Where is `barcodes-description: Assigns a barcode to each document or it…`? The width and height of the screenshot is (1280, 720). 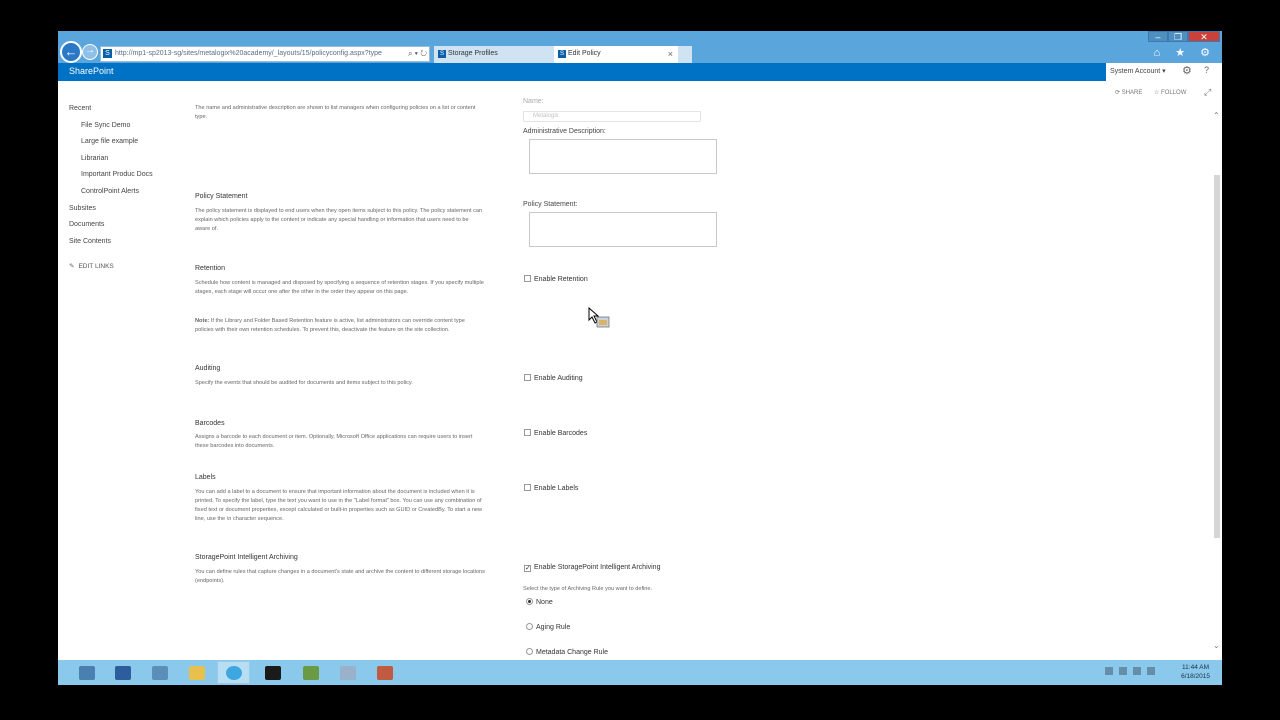 barcodes-description: Assigns a barcode to each document or it… is located at coordinates (334, 441).